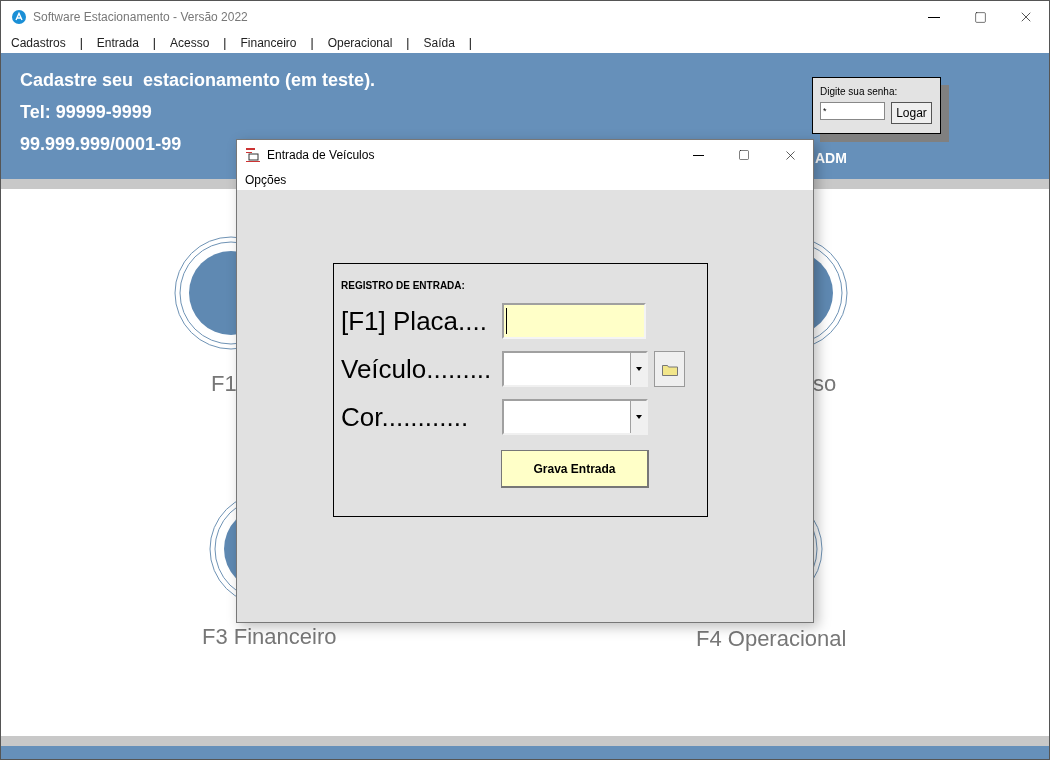 This screenshot has width=1050, height=760. What do you see at coordinates (101, 144) in the screenshot?
I see `header-text: 99.999.999/0001-99` at bounding box center [101, 144].